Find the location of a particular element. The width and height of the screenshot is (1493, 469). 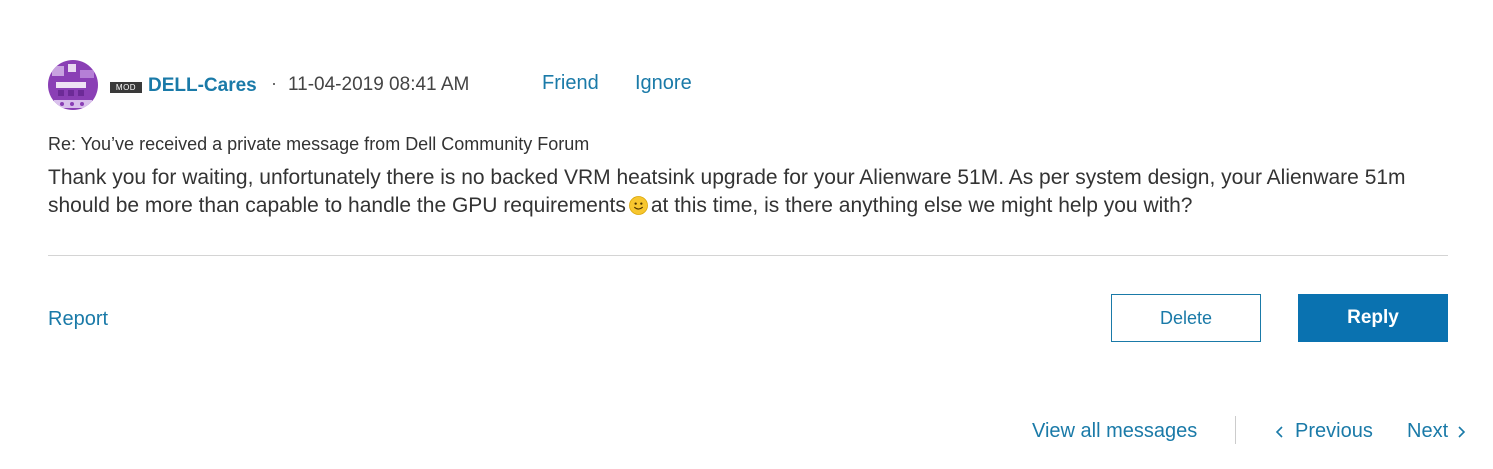

author-name: DELL-Cares is located at coordinates (202, 86).